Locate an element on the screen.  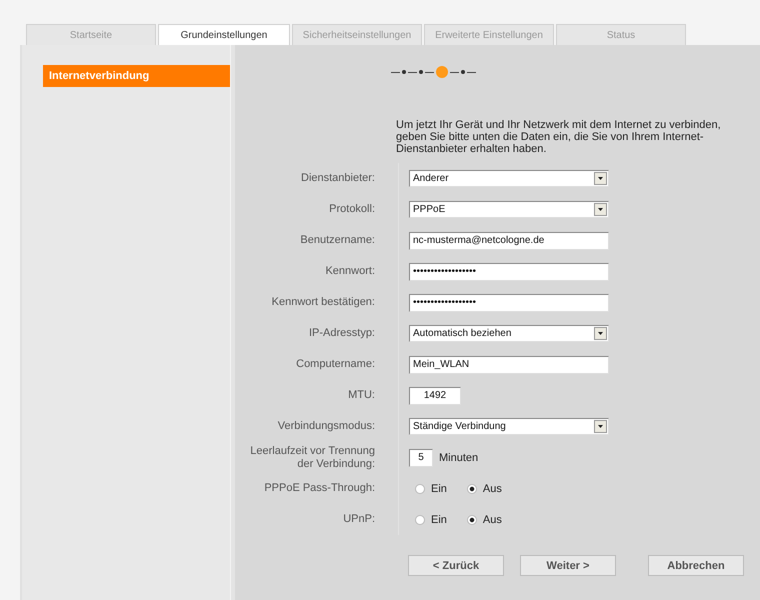
dropdown: Anderer is located at coordinates (509, 178).